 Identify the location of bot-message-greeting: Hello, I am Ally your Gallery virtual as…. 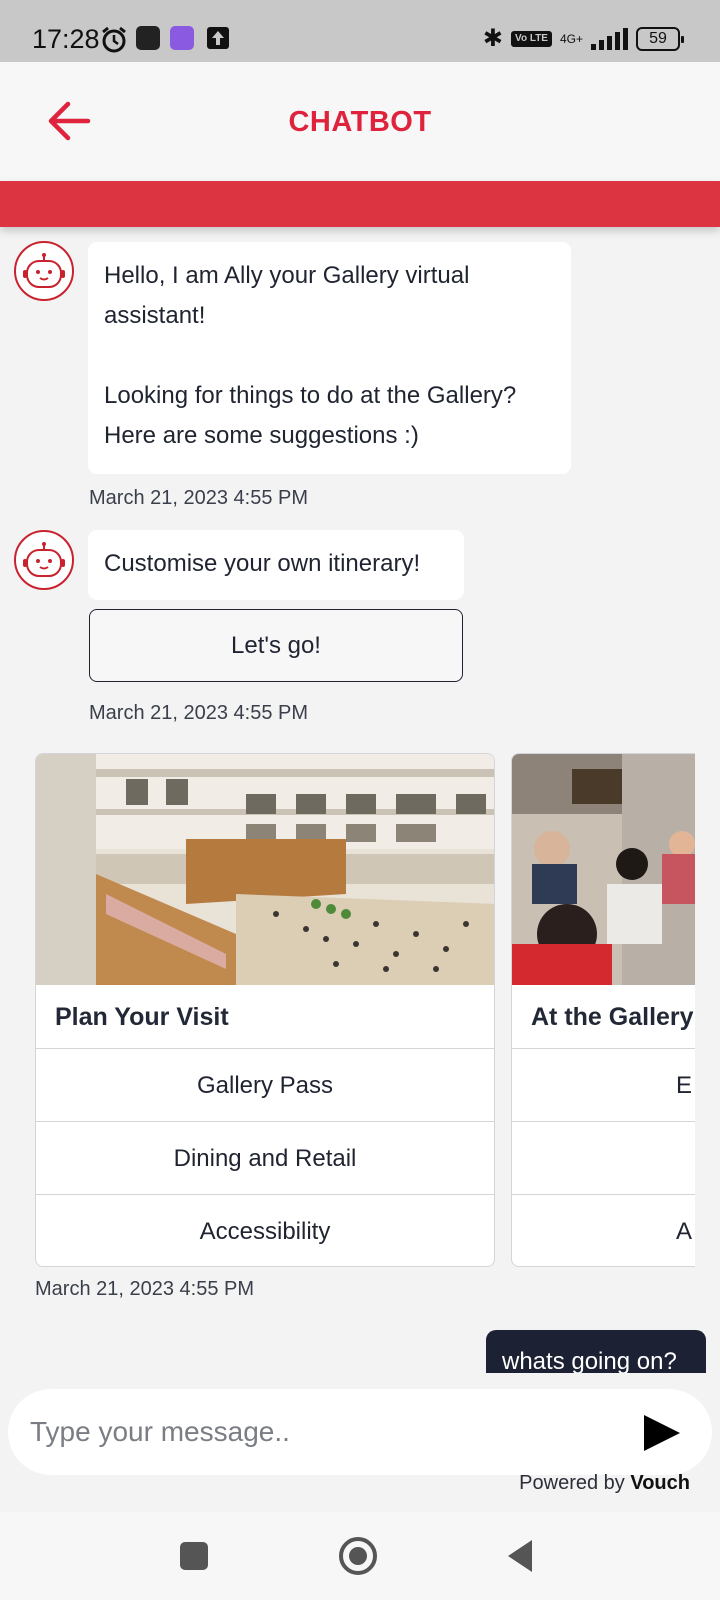
(329, 358).